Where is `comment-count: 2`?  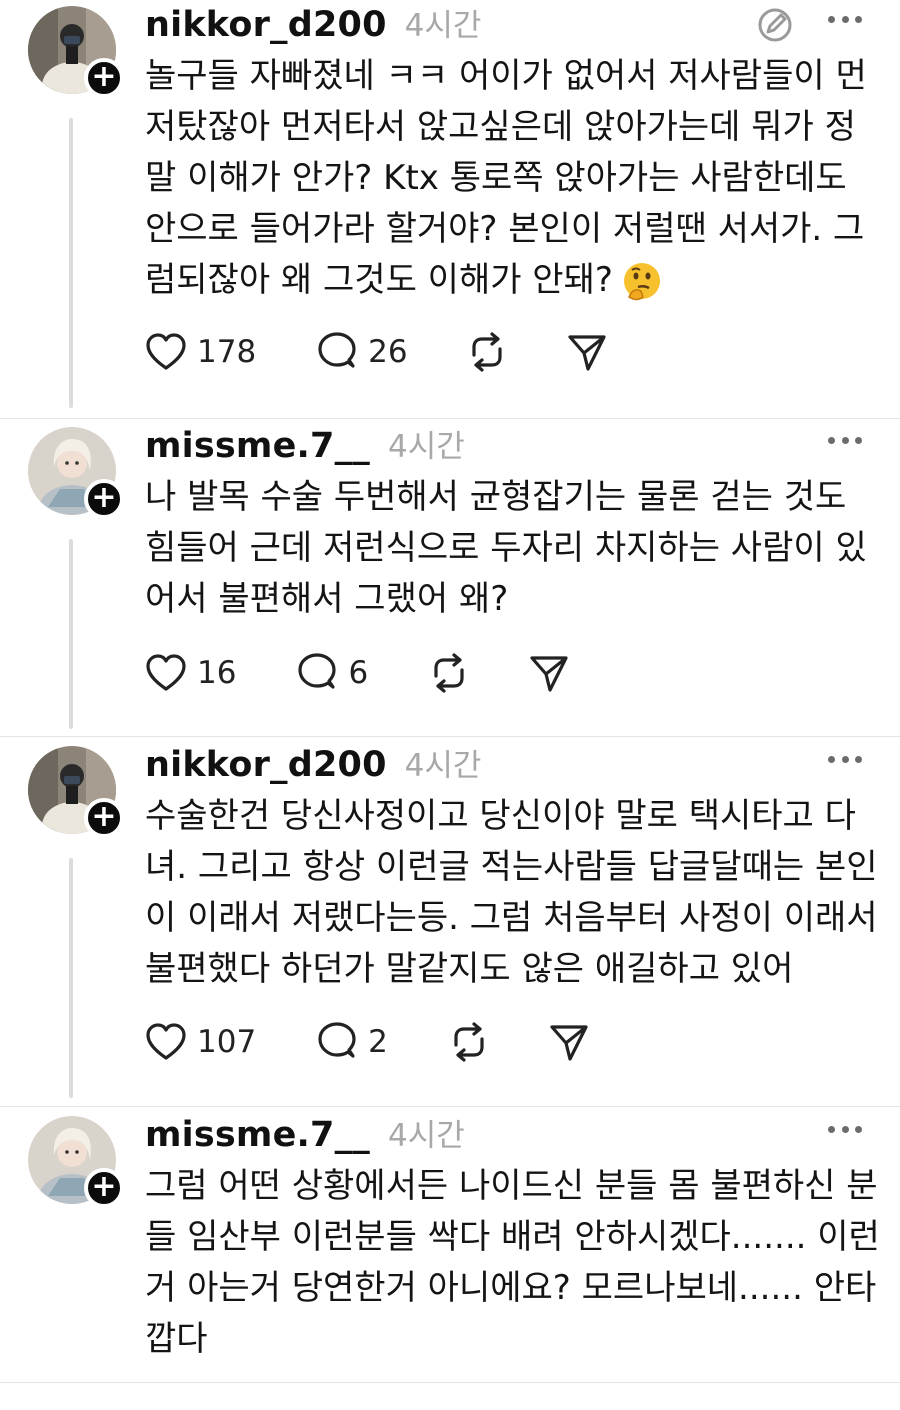 comment-count: 2 is located at coordinates (378, 1042).